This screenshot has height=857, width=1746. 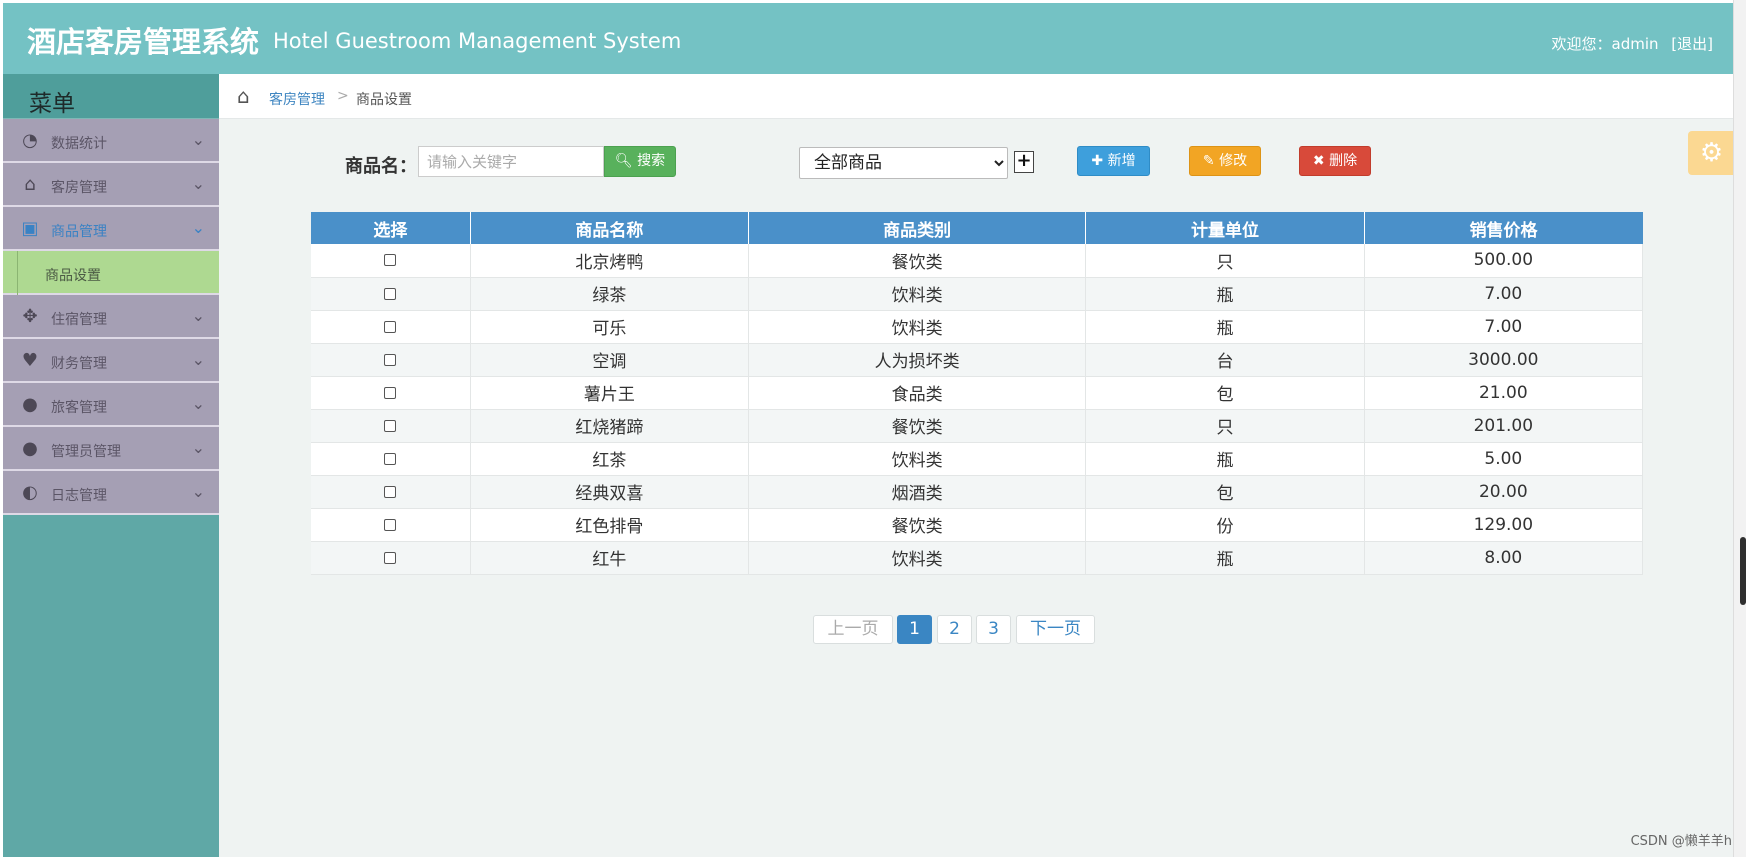 I want to click on search-button: 🔍︎ 搜索, so click(x=640, y=161).